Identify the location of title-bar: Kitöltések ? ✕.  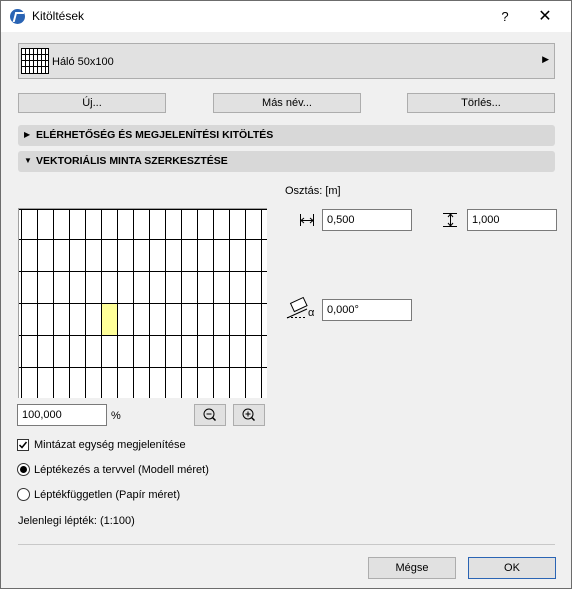
(286, 16).